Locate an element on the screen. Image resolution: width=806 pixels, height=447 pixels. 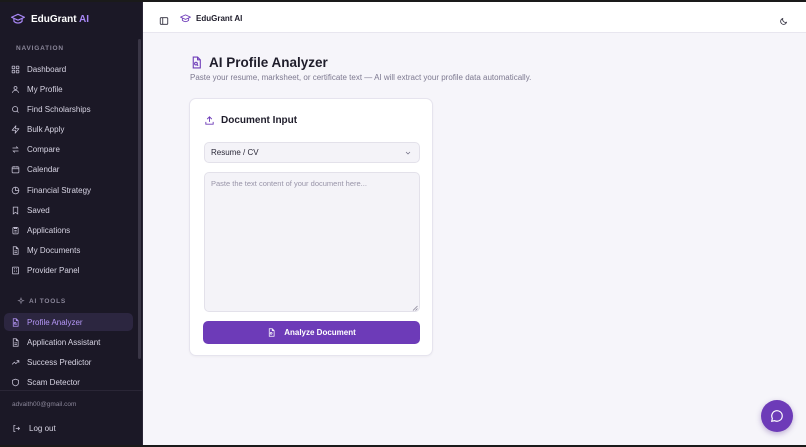
moon-icon is located at coordinates (784, 21).